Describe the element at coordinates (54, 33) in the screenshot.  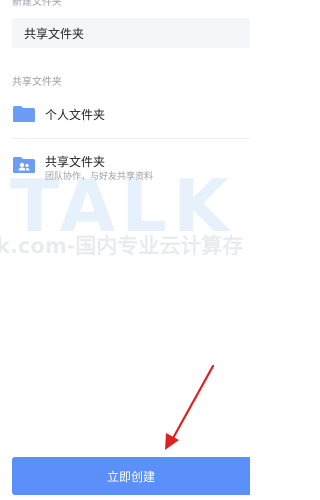
I see `folder-name-value: 共享文件夹` at that location.